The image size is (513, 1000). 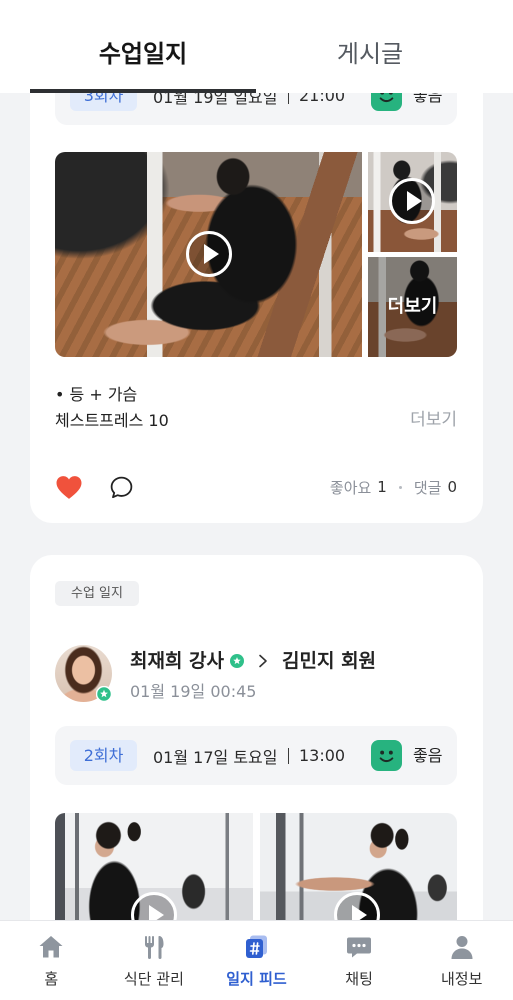 What do you see at coordinates (154, 947) in the screenshot?
I see `fork-knife-icon` at bounding box center [154, 947].